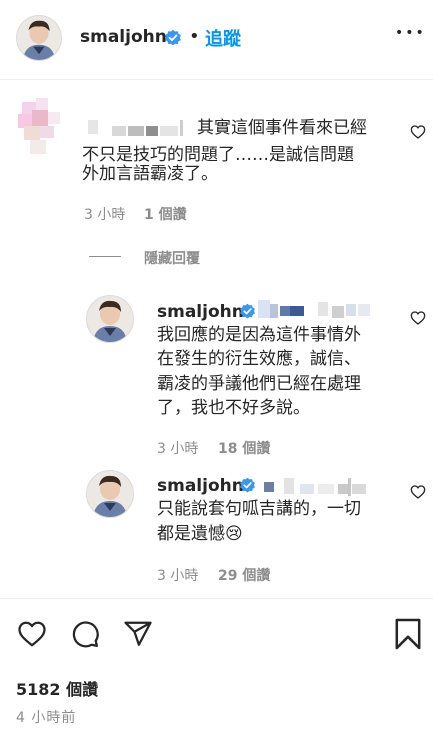 This screenshot has height=732, width=433. Describe the element at coordinates (123, 37) in the screenshot. I see `header-username: smaljohn` at that location.